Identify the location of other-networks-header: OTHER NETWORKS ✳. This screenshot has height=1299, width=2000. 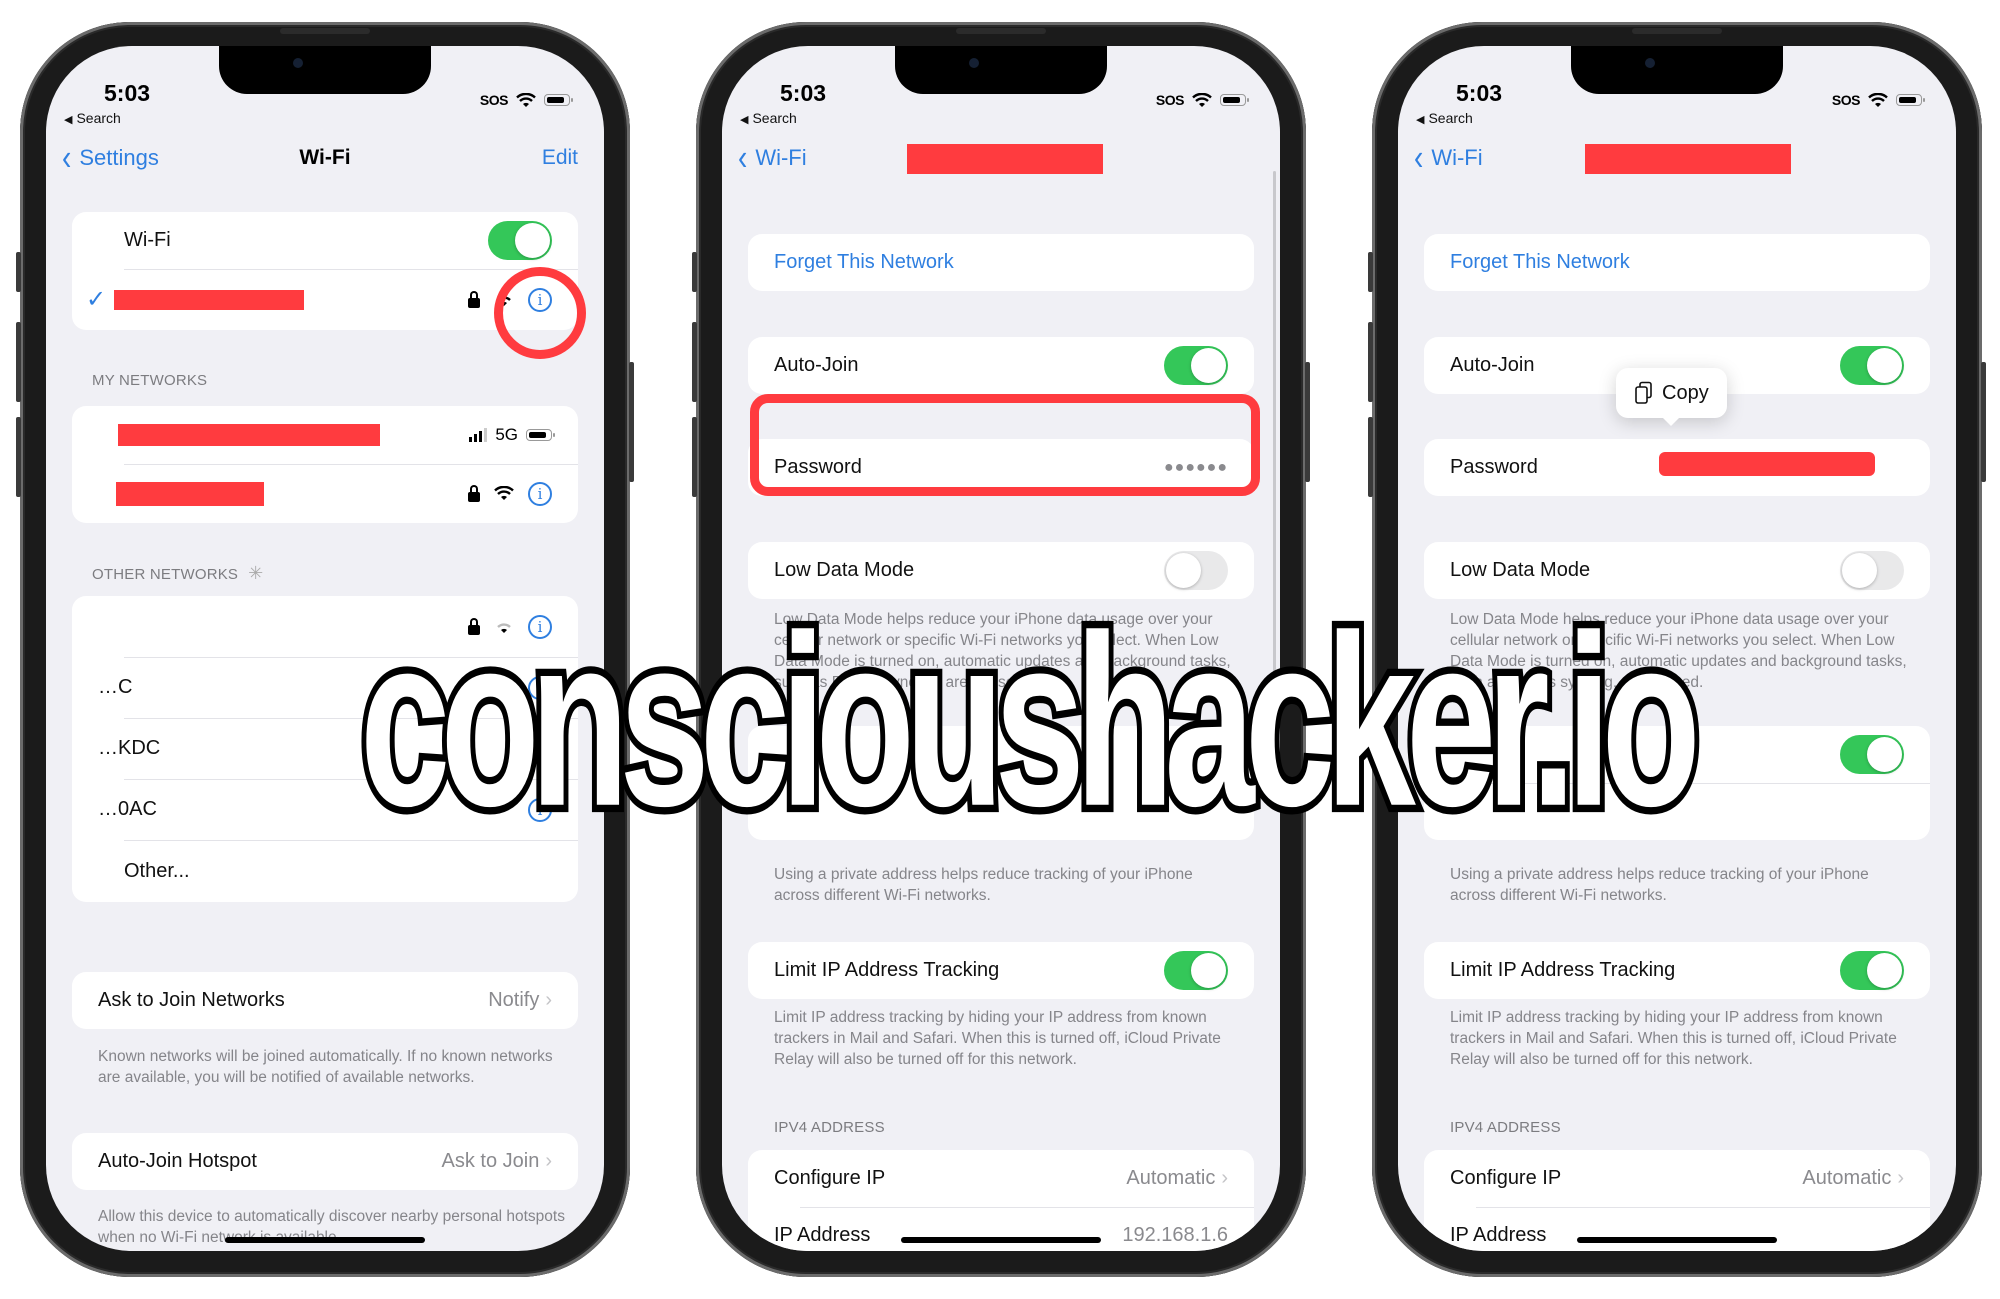
(177, 573).